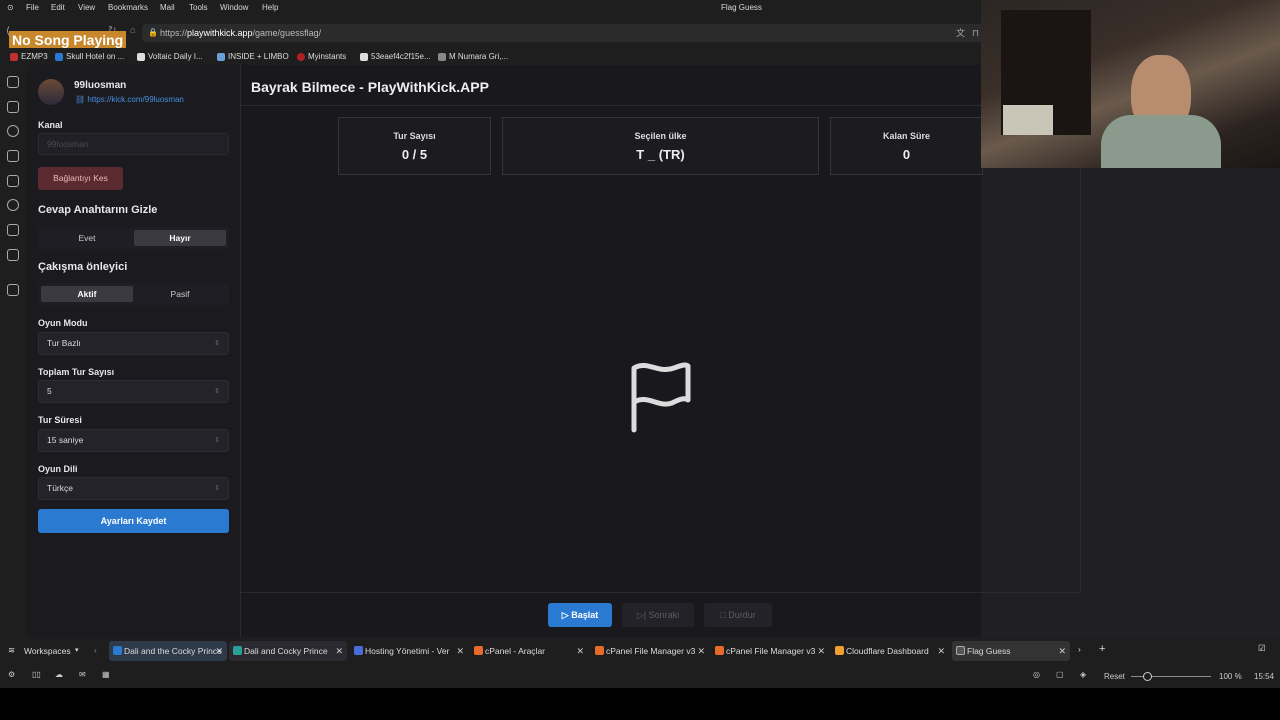  What do you see at coordinates (13, 156) in the screenshot?
I see `notes-panel-icon` at bounding box center [13, 156].